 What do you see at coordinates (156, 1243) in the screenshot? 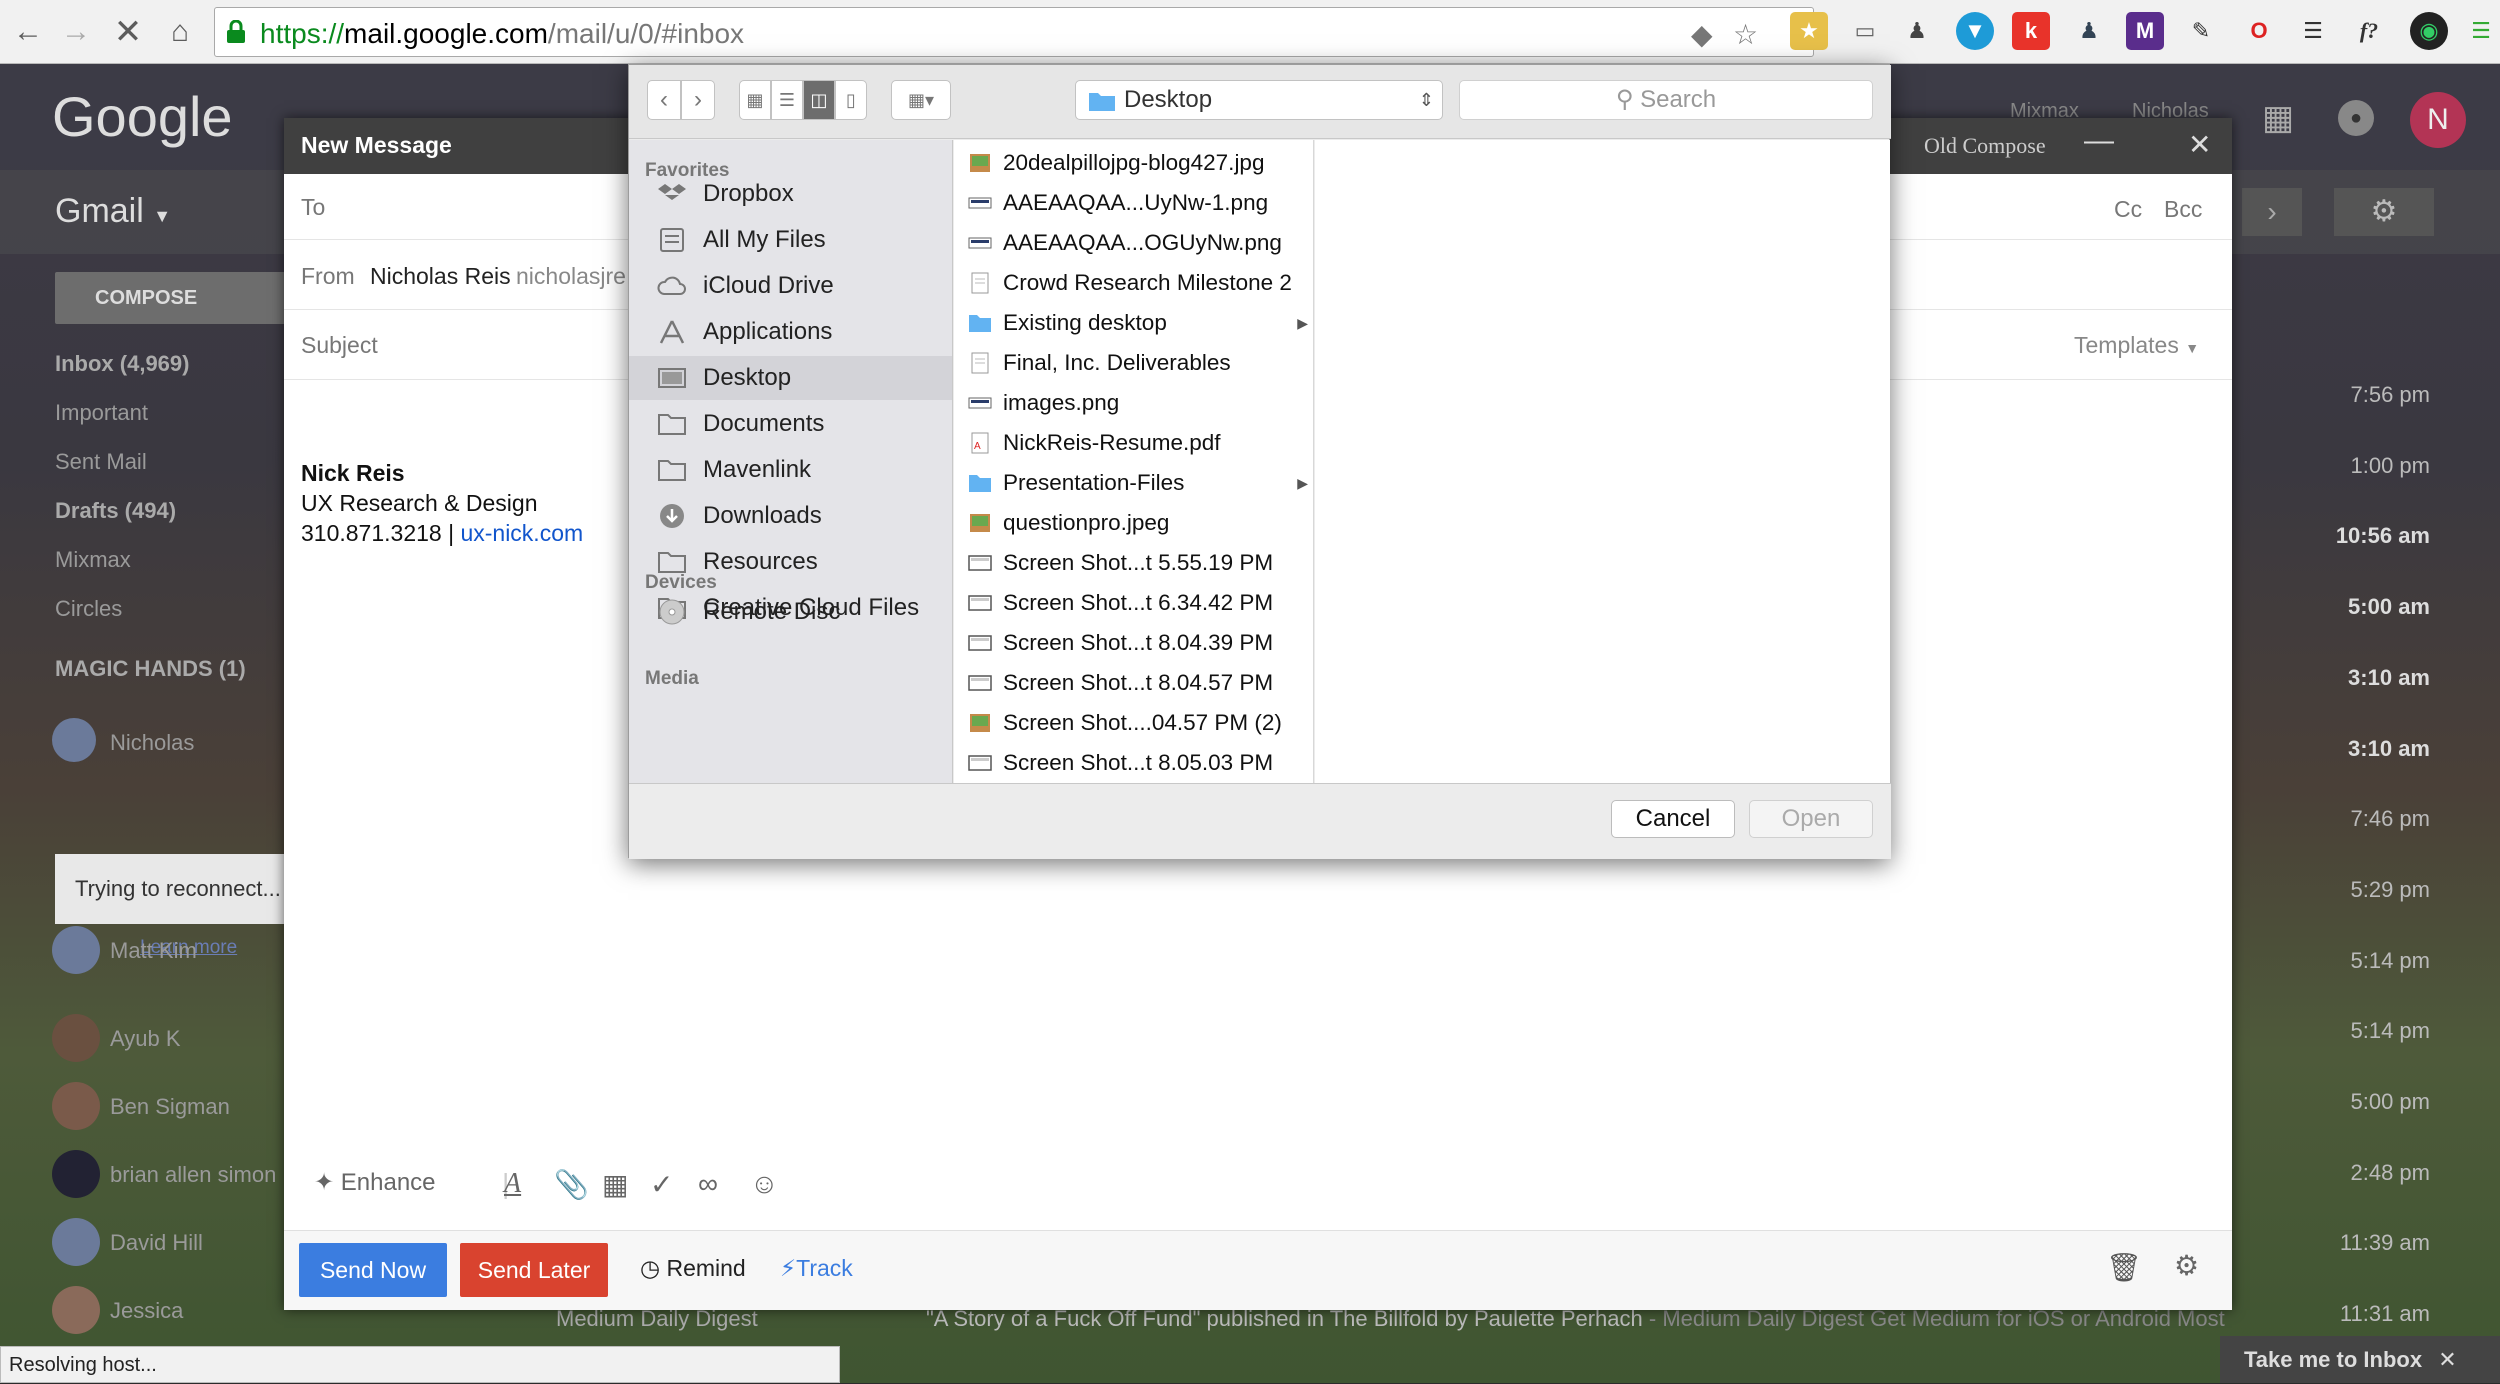
I see `contact-item: David Hill` at bounding box center [156, 1243].